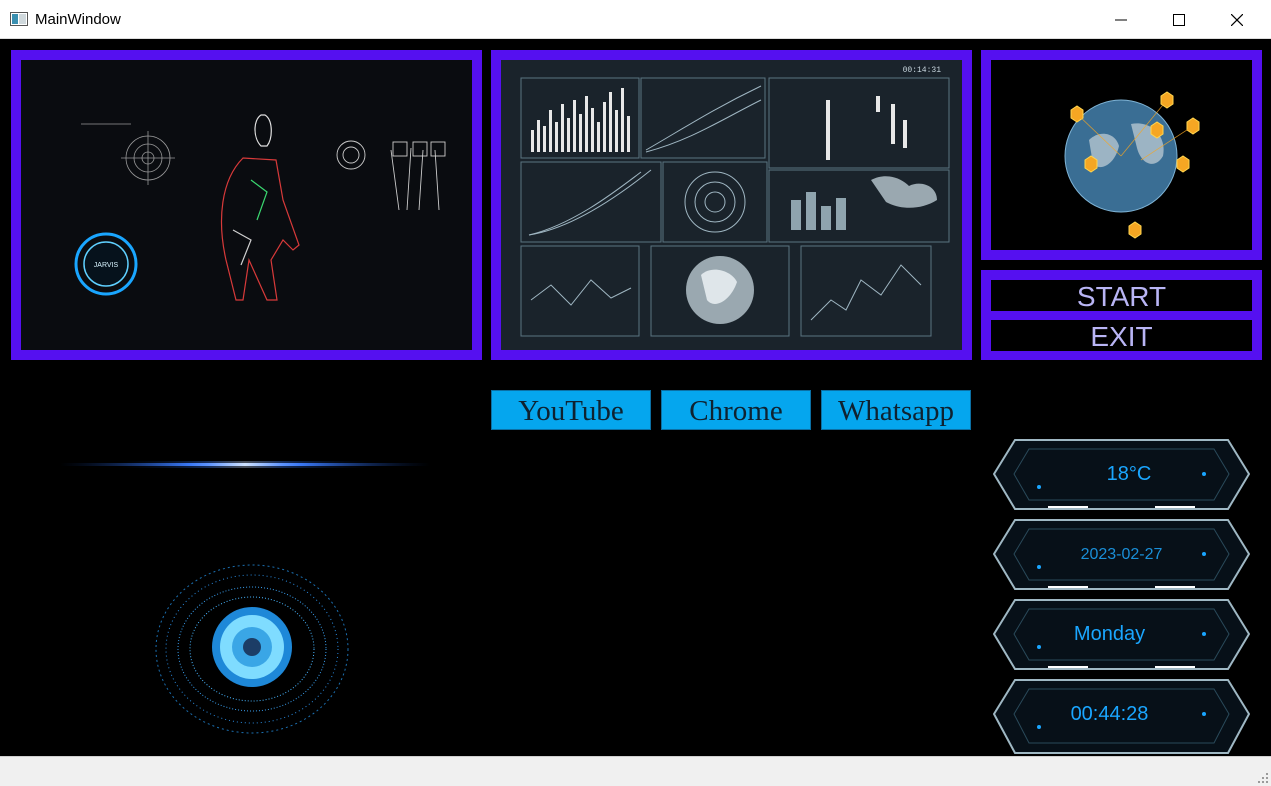  What do you see at coordinates (1121, 296) in the screenshot?
I see `start-button: START` at bounding box center [1121, 296].